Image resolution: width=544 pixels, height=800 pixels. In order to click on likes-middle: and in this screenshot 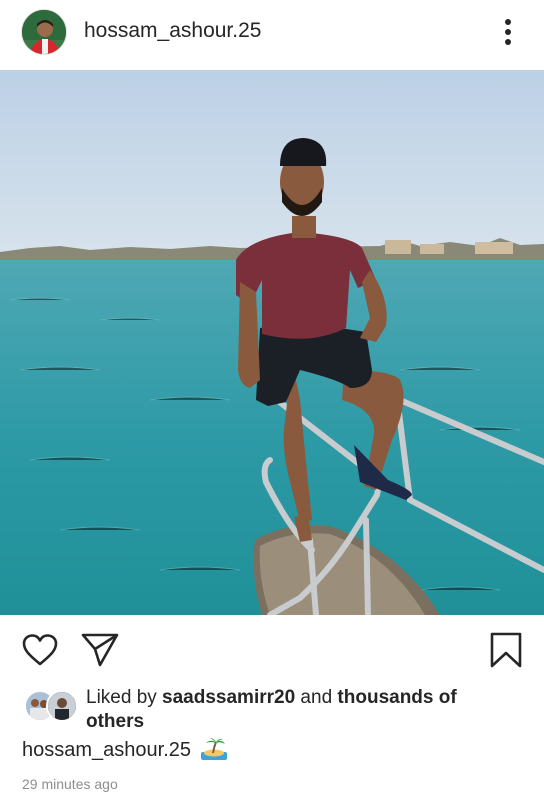, I will do `click(316, 697)`.